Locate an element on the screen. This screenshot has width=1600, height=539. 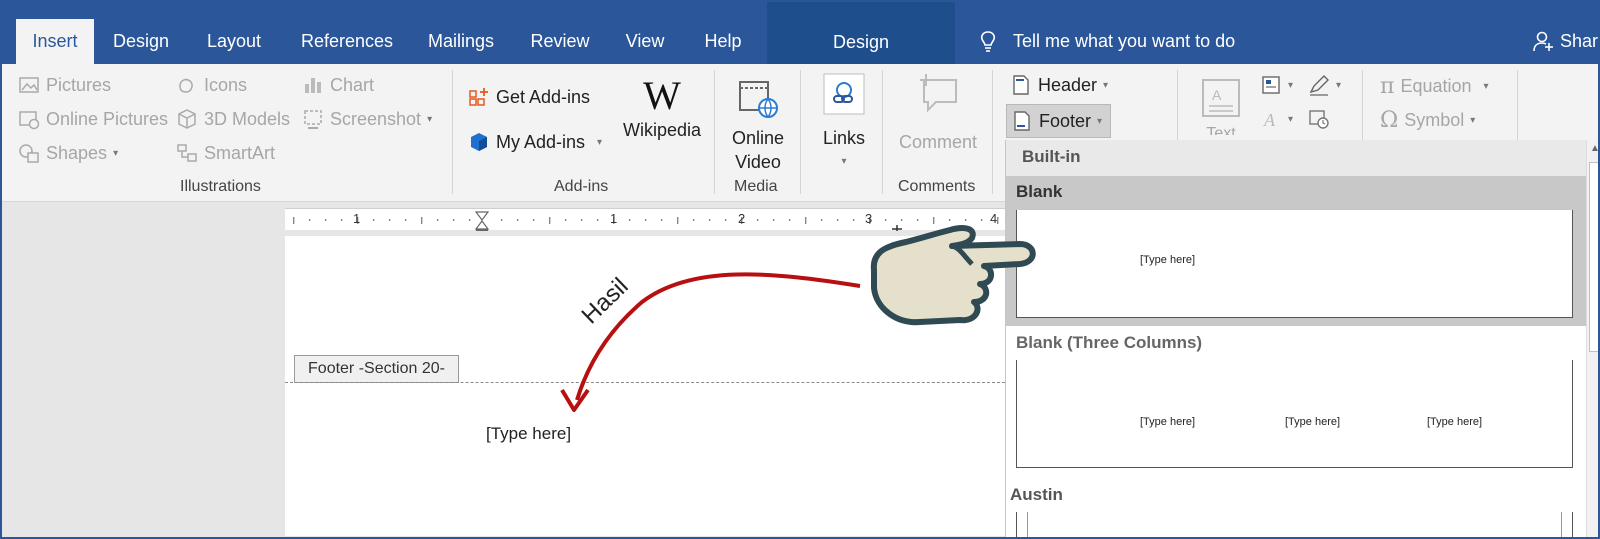
ruler-number: 1 is located at coordinates (614, 218).